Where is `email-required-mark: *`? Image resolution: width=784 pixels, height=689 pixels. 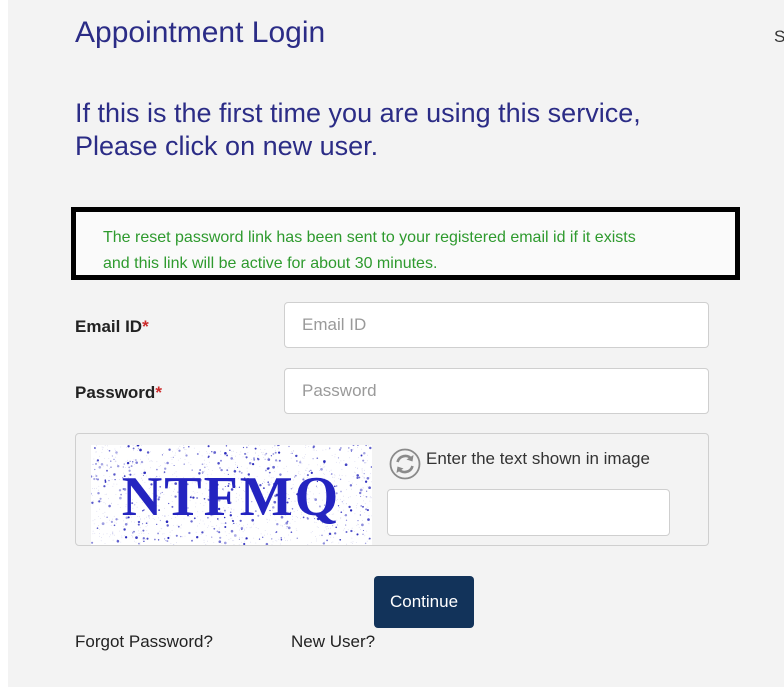
email-required-mark: * is located at coordinates (145, 326).